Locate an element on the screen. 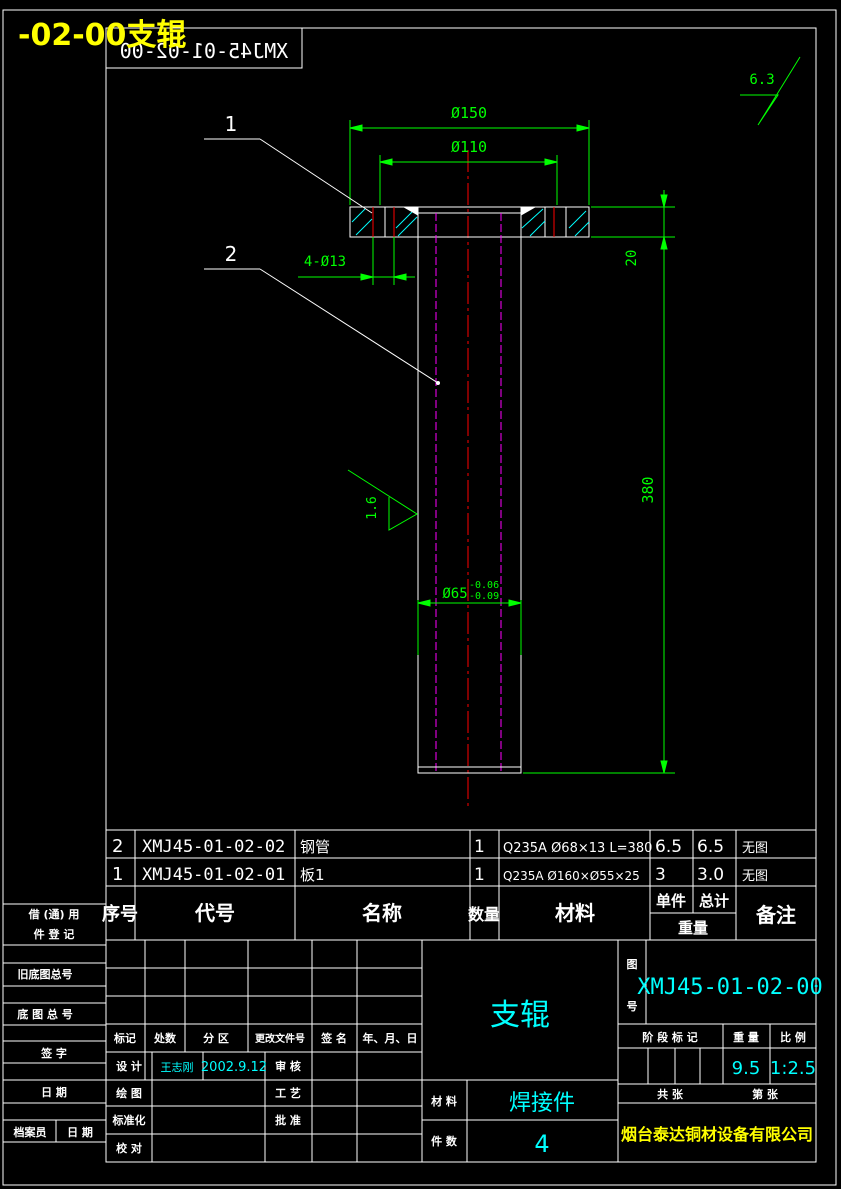  tb-design-label: 设 计 is located at coordinates (129, 1066).